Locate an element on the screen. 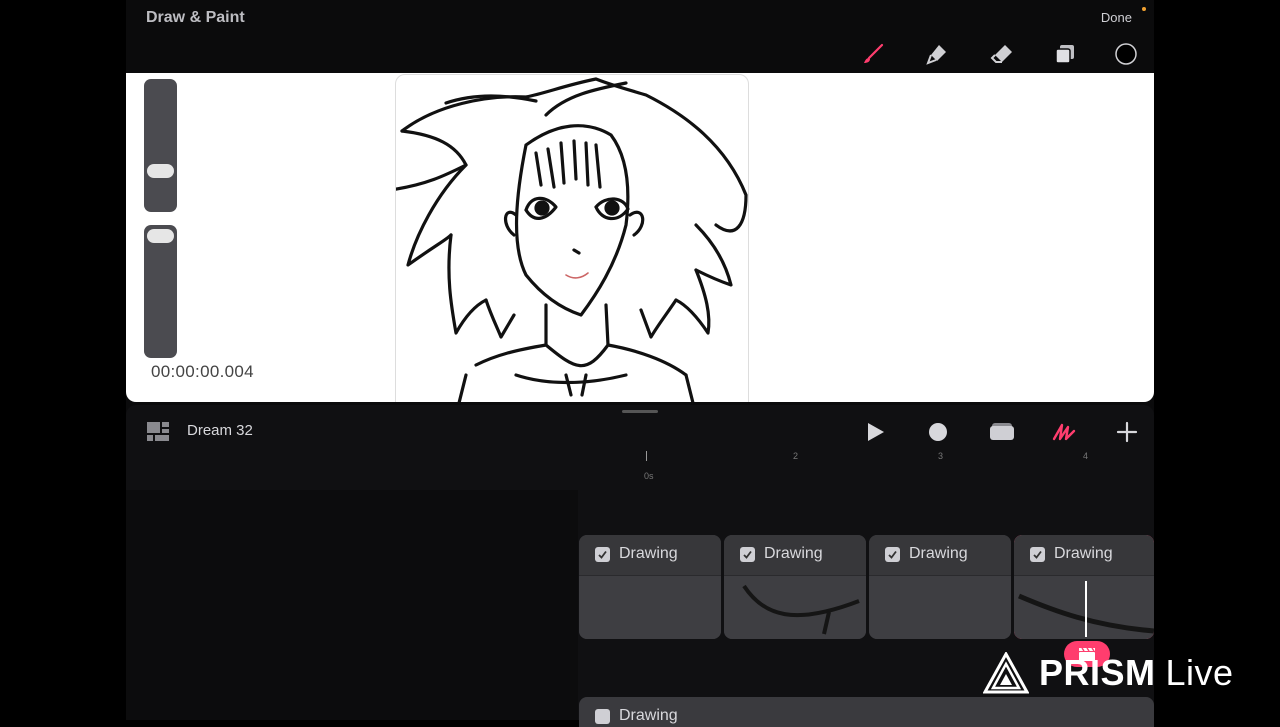  layers-icon is located at coordinates (1064, 54).